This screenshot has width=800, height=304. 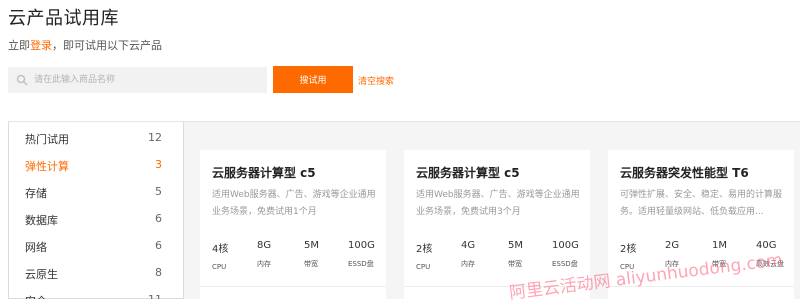 What do you see at coordinates (220, 249) in the screenshot?
I see `spec-value: 4核` at bounding box center [220, 249].